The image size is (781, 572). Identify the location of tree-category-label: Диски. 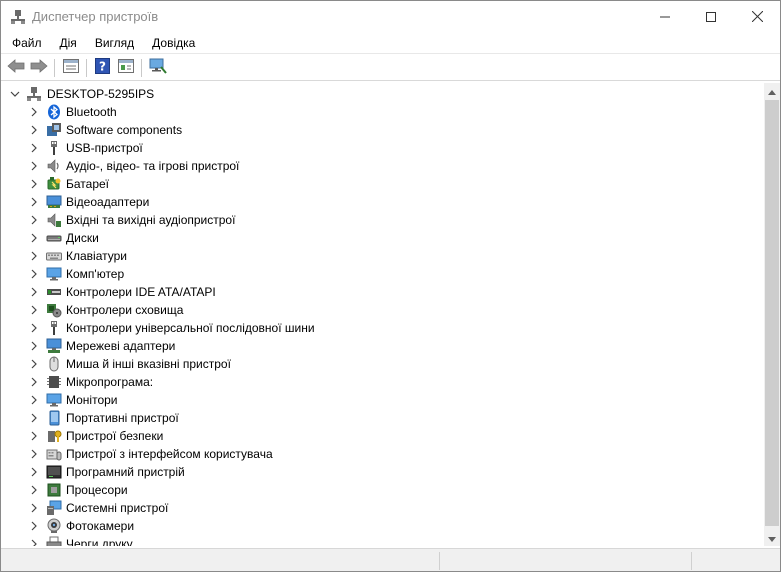
(82, 238).